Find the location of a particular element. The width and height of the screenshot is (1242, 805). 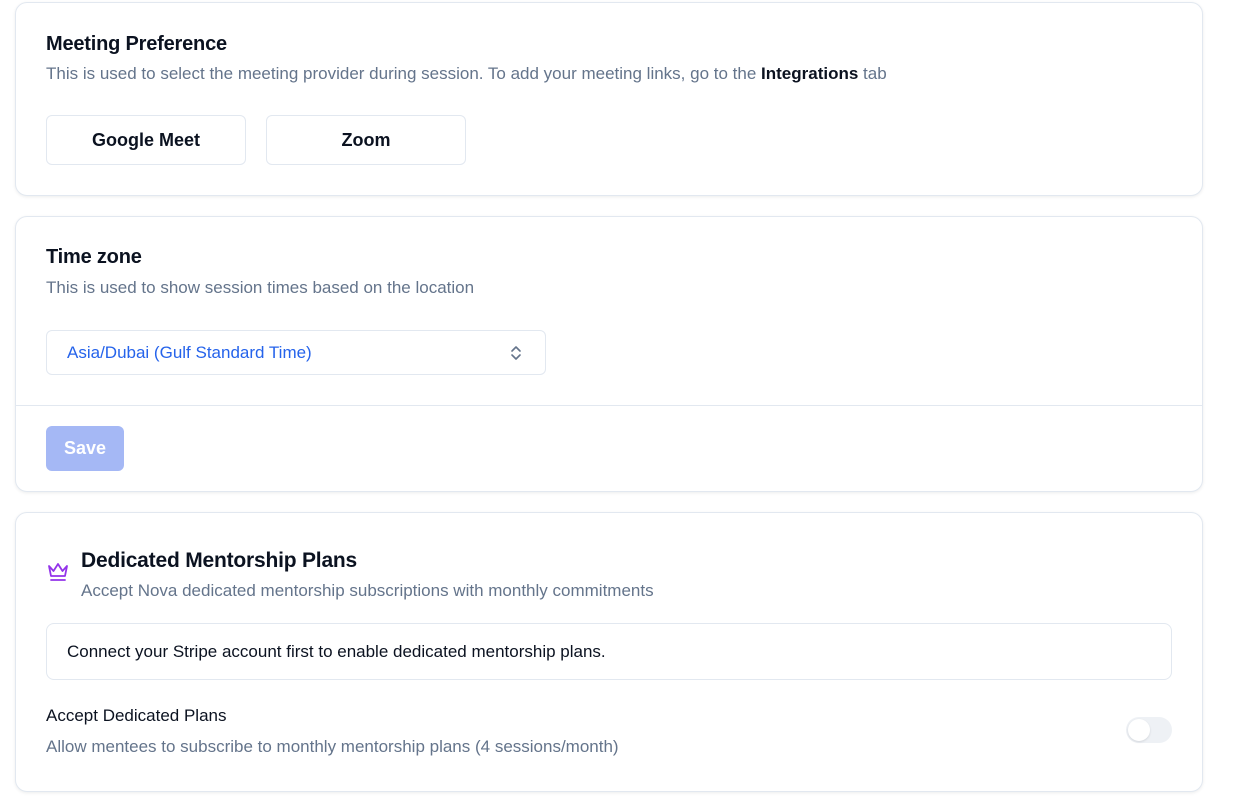

toggle-knob is located at coordinates (1139, 730).